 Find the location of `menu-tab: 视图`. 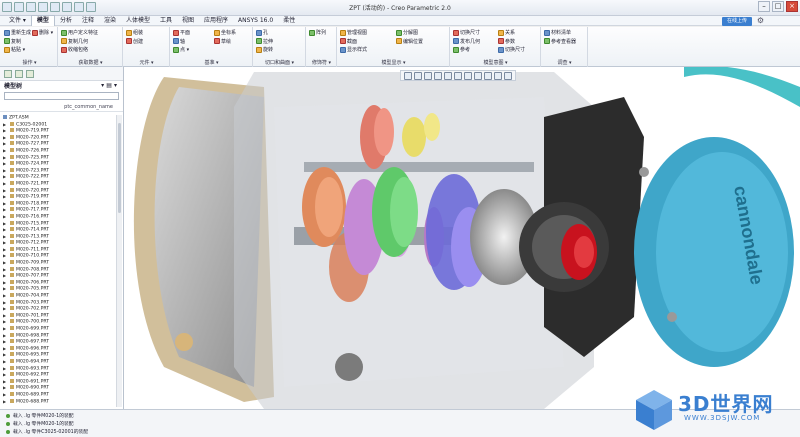

menu-tab: 视图 is located at coordinates (188, 21).